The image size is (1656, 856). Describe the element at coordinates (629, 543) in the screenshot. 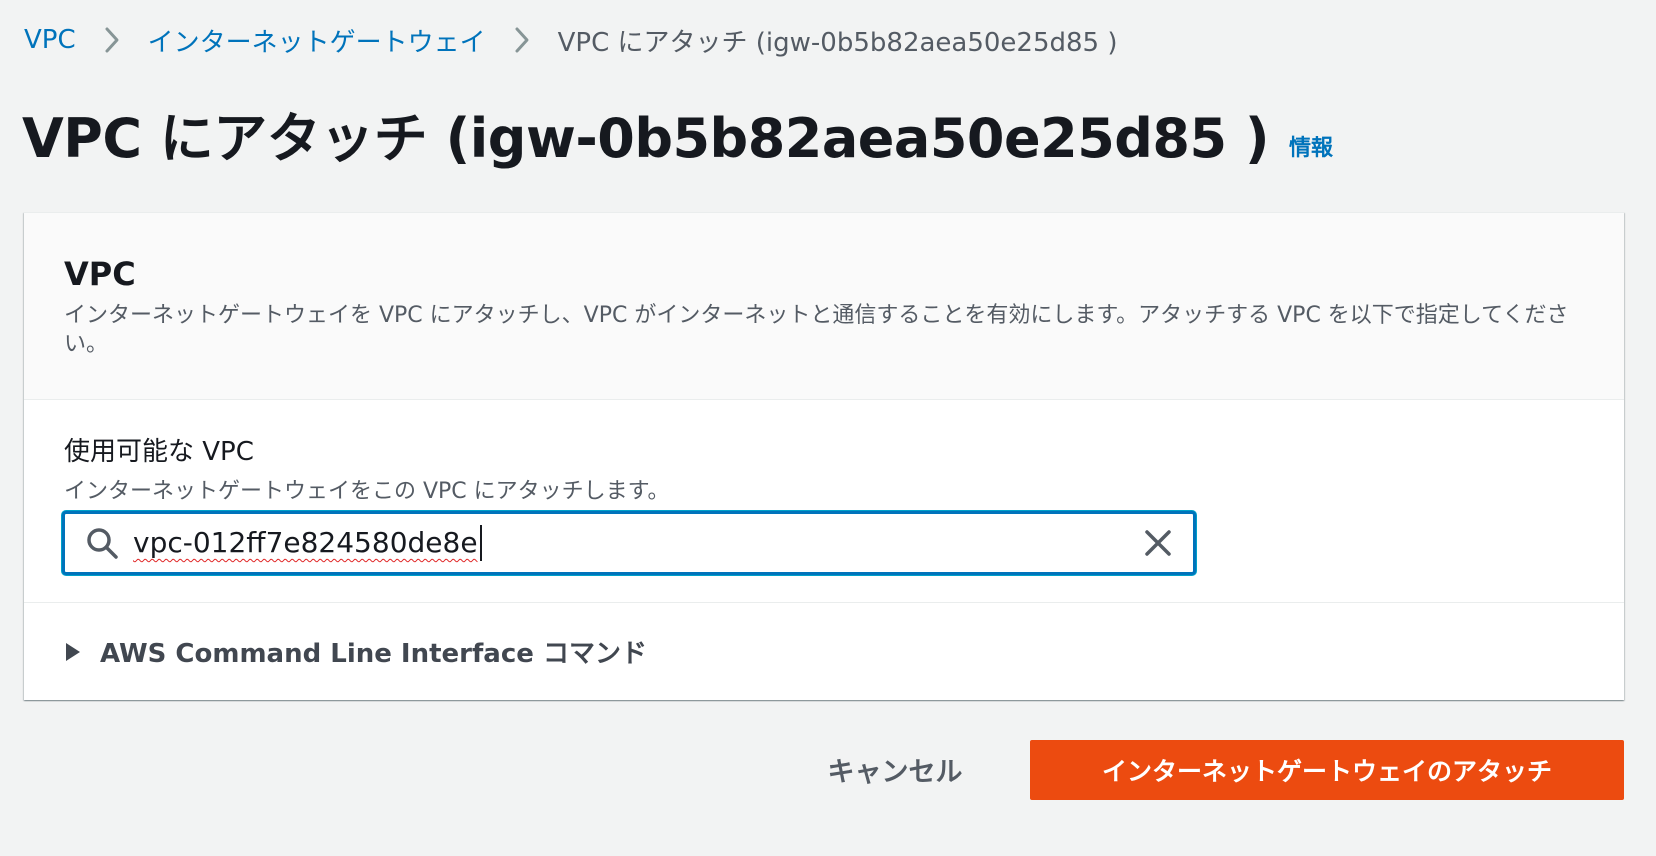

I see `vpc-search-input: vpc-012ff7e824580de8e` at that location.